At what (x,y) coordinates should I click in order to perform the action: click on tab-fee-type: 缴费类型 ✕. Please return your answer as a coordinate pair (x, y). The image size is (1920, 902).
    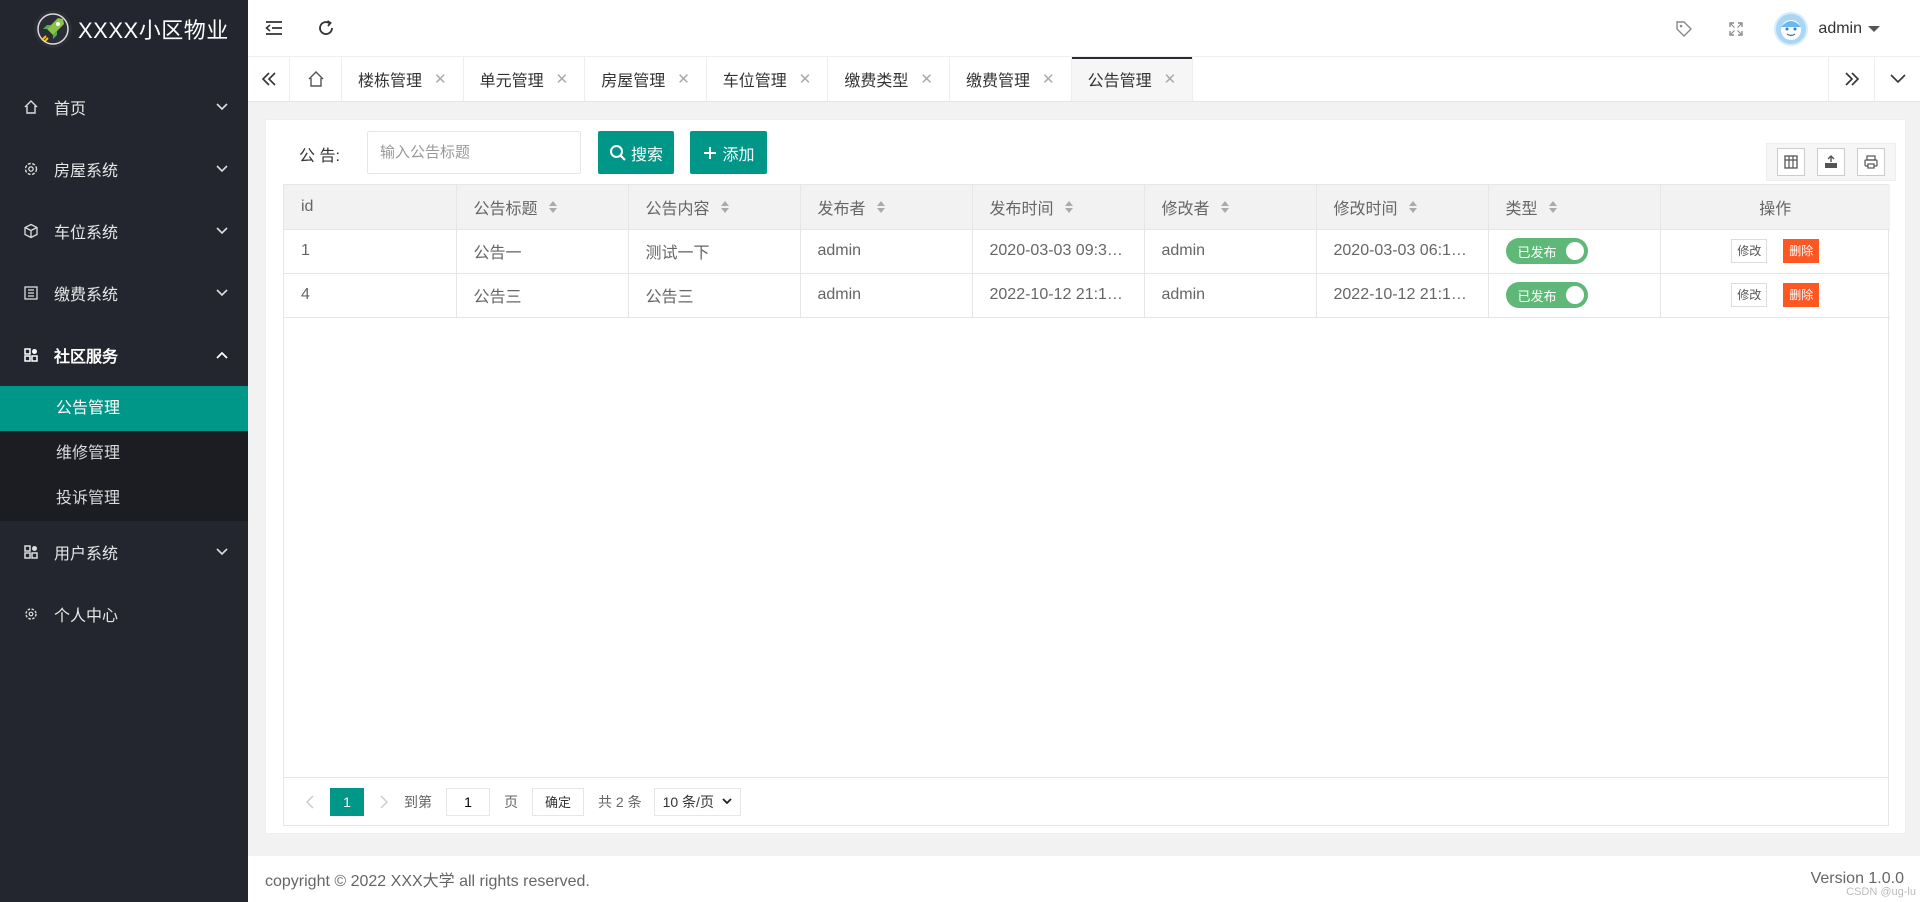
    Looking at the image, I should click on (889, 79).